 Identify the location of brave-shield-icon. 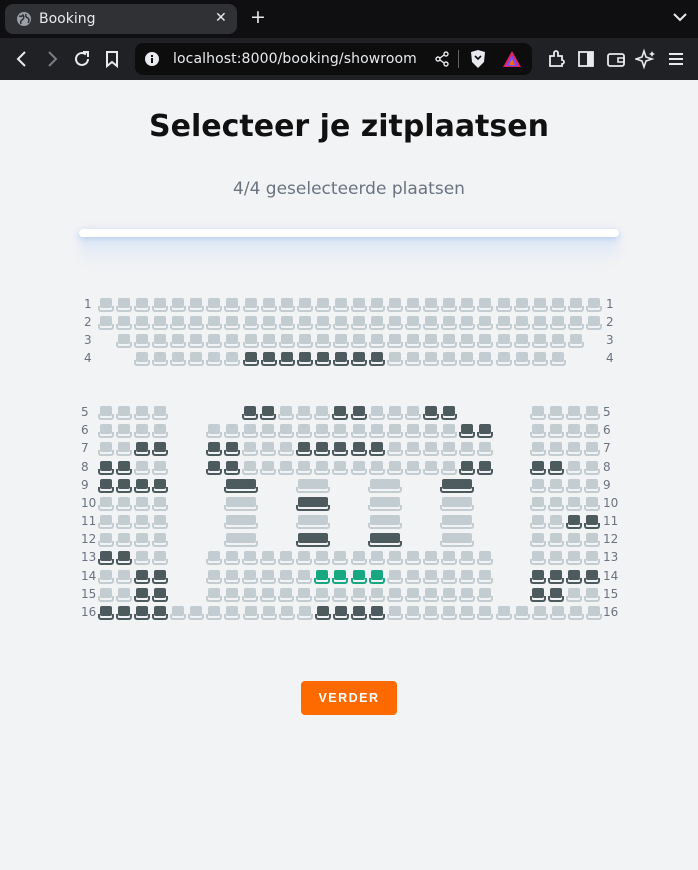
(478, 59).